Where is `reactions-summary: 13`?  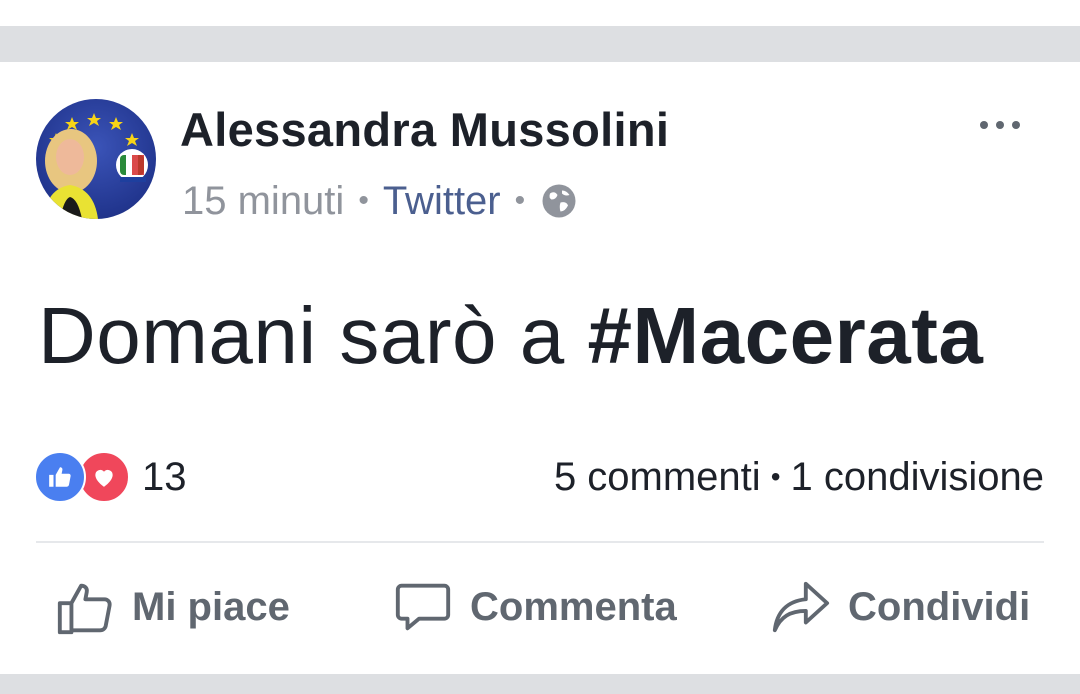 reactions-summary: 13 is located at coordinates (110, 477).